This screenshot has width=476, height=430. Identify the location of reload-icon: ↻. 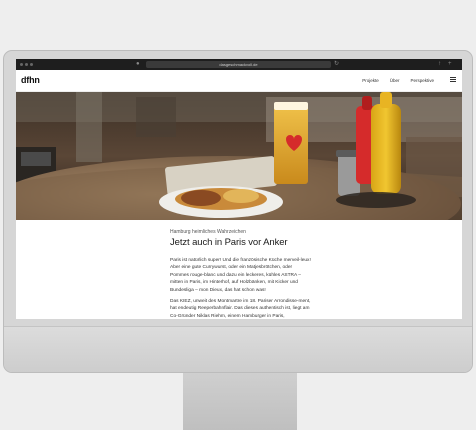
(336, 64).